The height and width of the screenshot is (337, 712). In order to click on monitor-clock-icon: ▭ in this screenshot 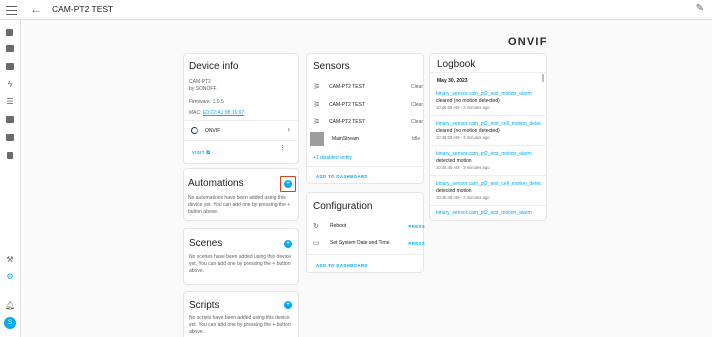, I will do `click(316, 243)`.